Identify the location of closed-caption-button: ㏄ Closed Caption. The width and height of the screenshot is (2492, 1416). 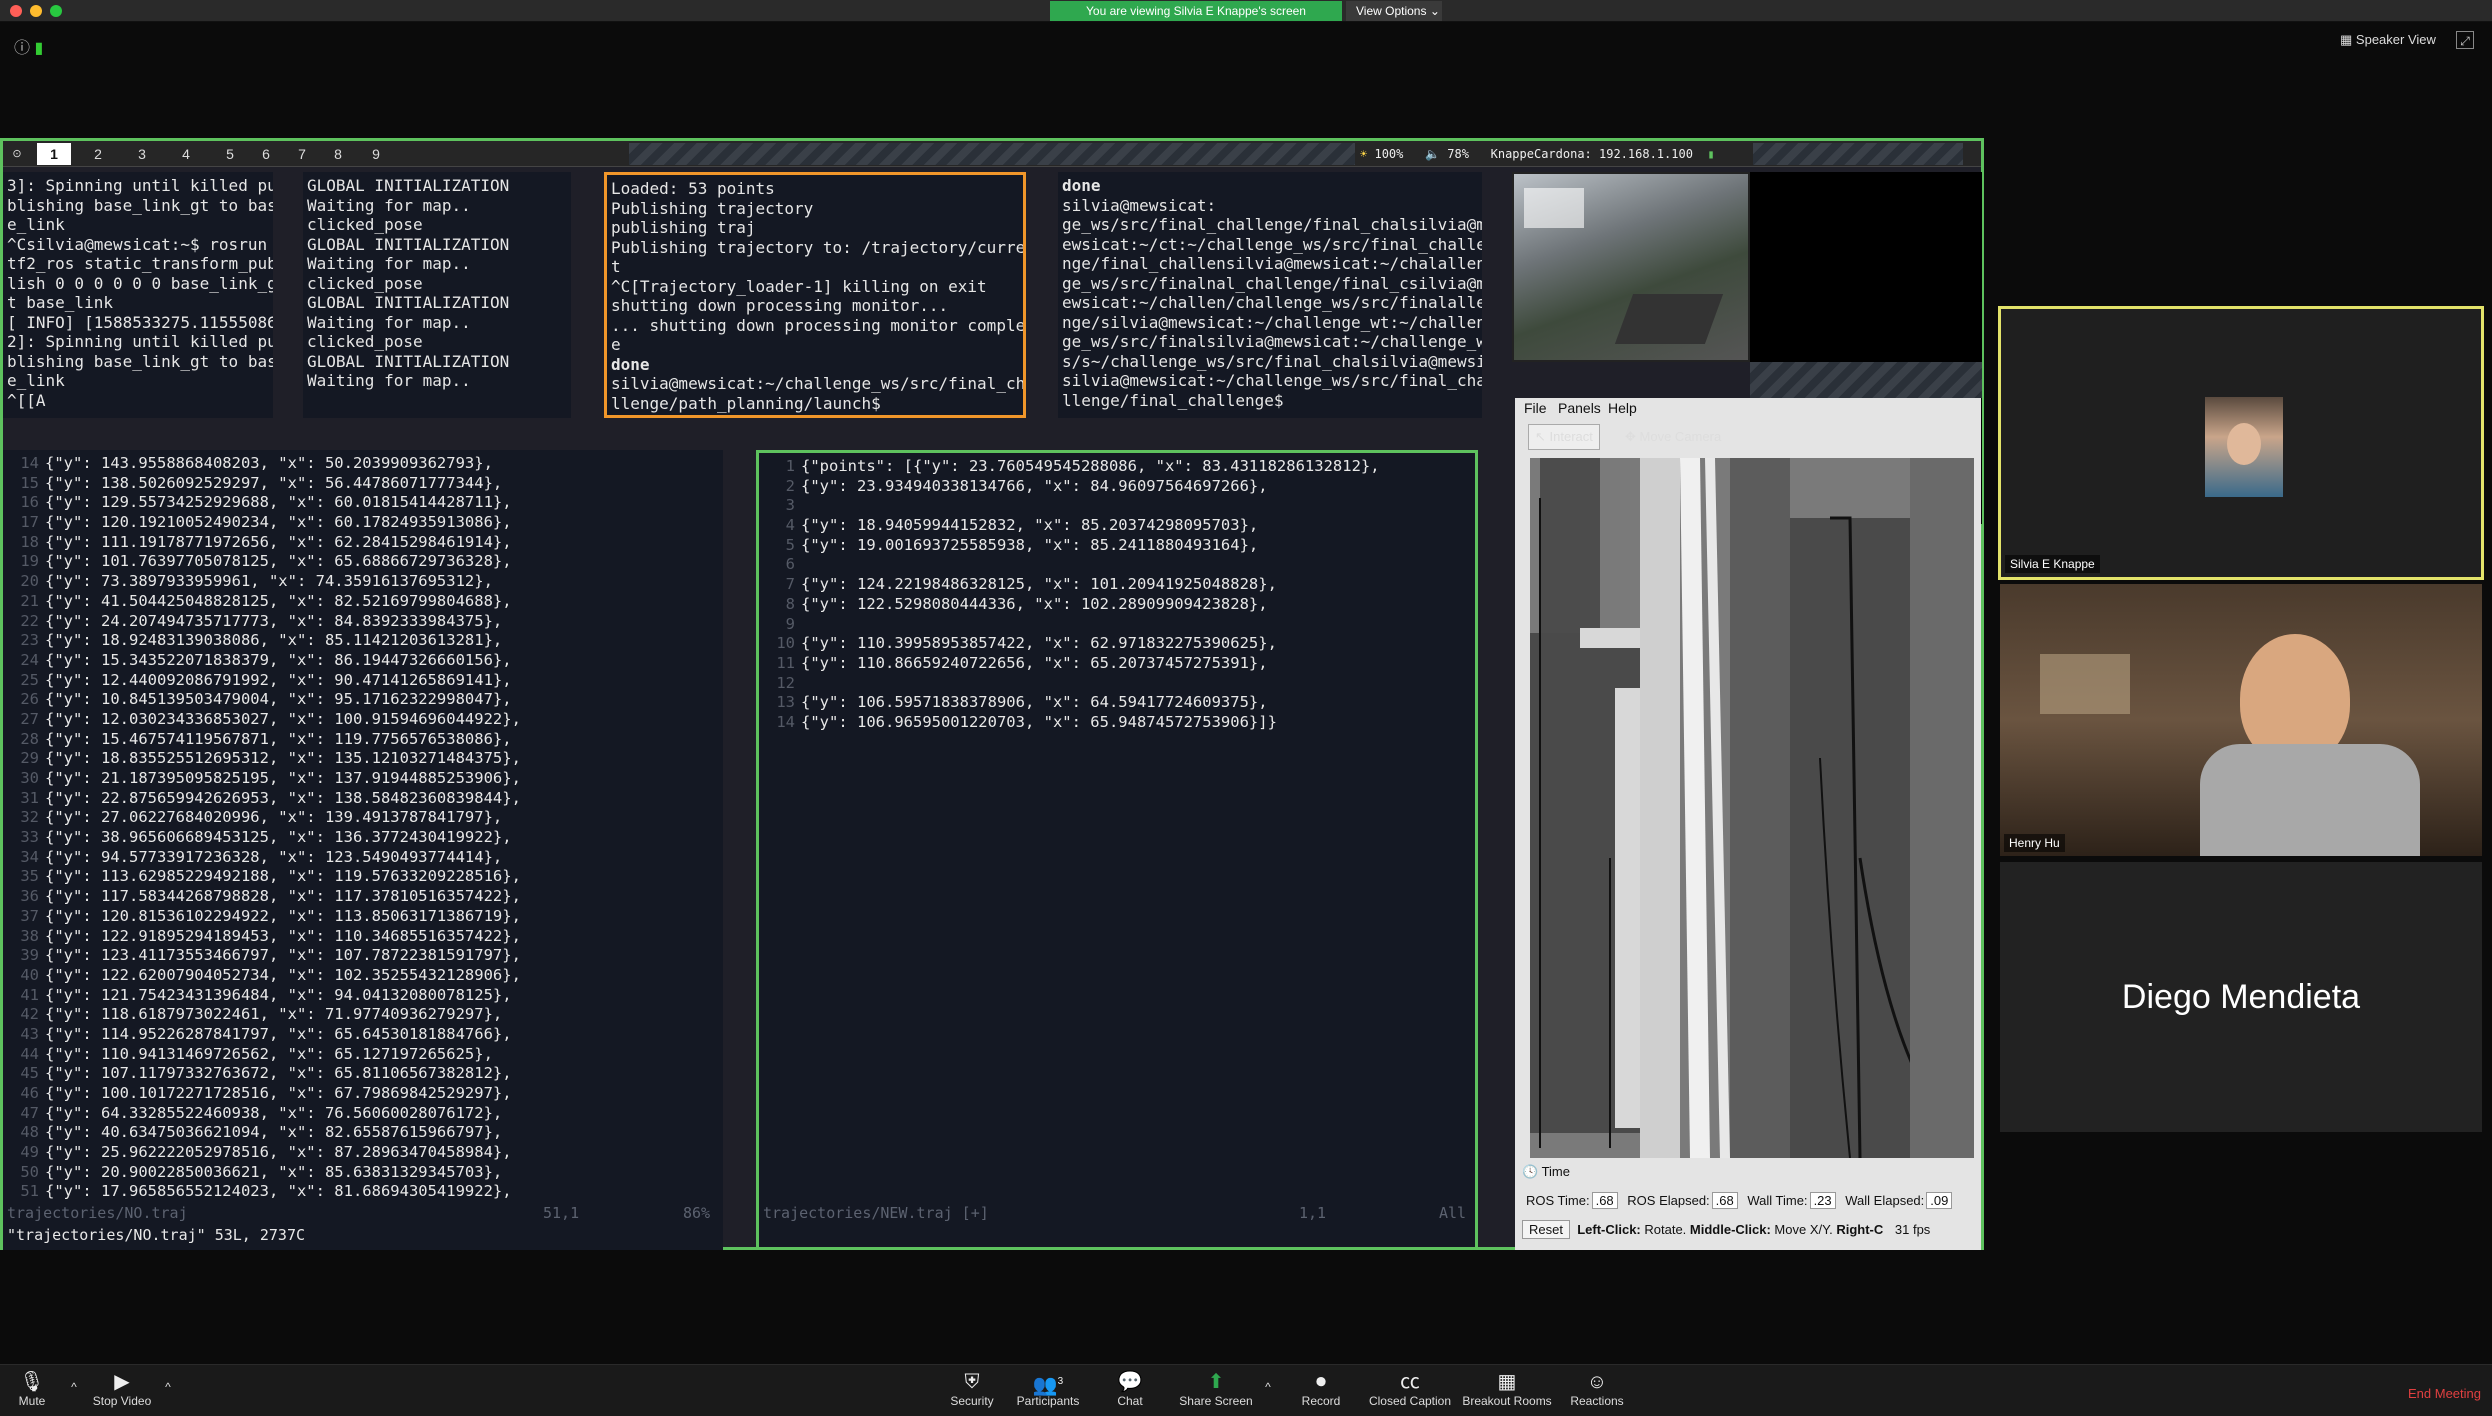
(1410, 1389).